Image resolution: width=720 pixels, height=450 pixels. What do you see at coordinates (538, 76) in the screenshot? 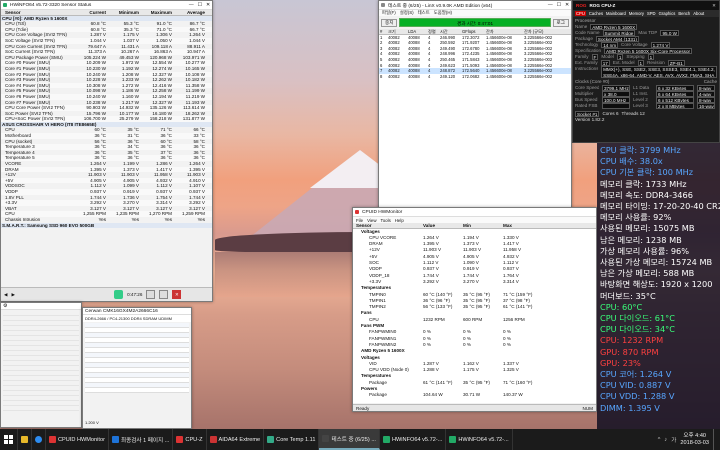
I see `linx-cell: 3.225566e-002` at bounding box center [538, 76].